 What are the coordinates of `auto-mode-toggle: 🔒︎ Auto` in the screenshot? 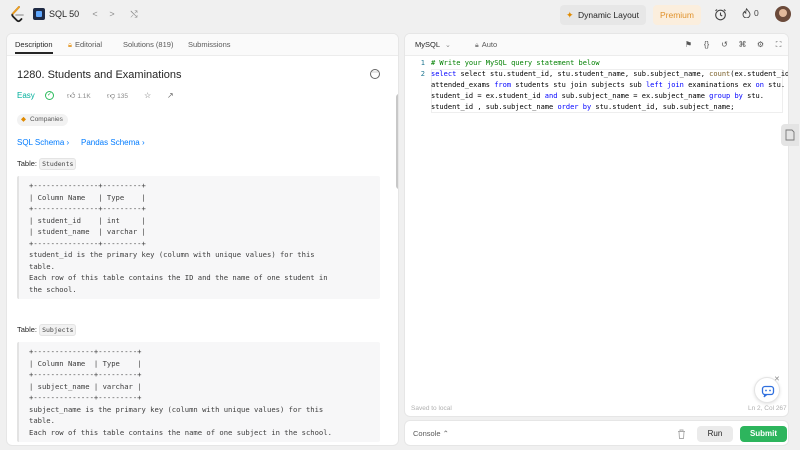 It's located at (486, 45).